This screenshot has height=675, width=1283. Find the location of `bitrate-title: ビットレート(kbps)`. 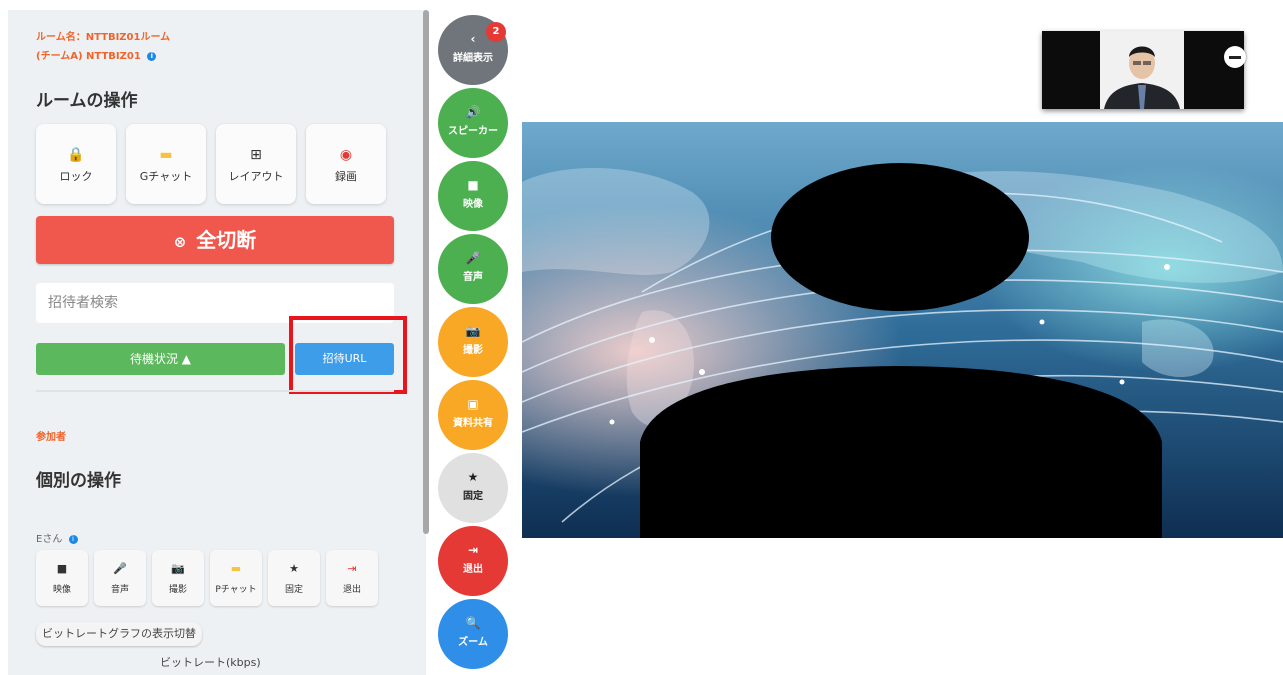

bitrate-title: ビットレート(kbps) is located at coordinates (210, 662).